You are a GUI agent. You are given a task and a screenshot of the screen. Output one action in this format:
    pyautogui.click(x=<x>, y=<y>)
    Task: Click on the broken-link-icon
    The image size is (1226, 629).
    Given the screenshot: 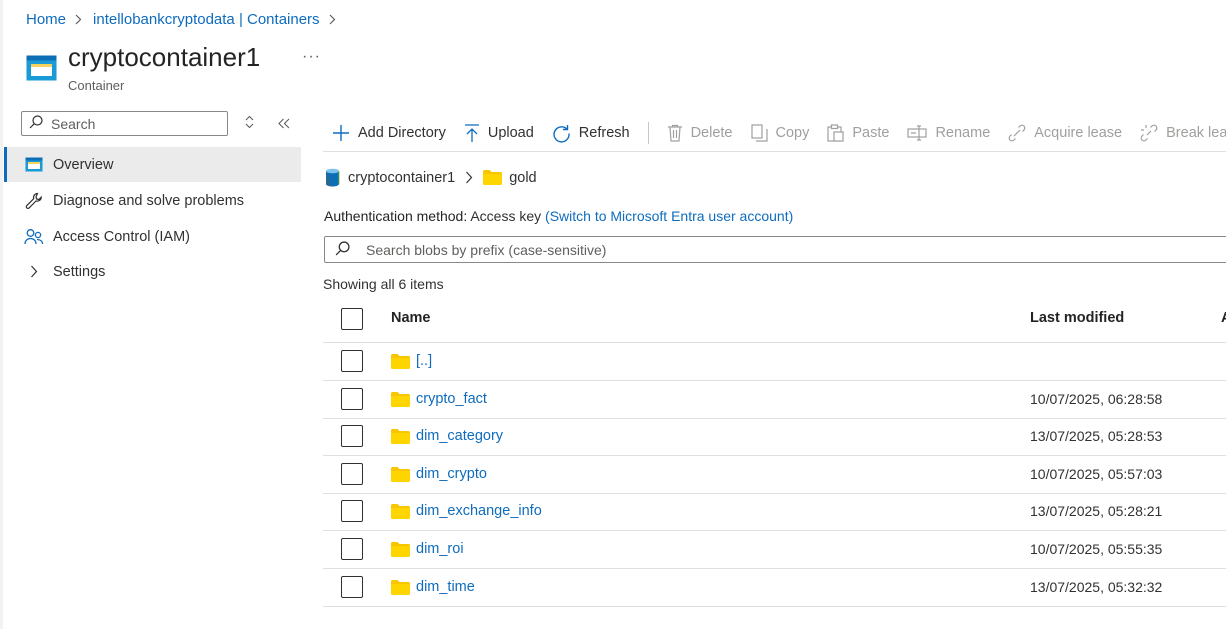 What is the action you would take?
    pyautogui.click(x=1149, y=133)
    